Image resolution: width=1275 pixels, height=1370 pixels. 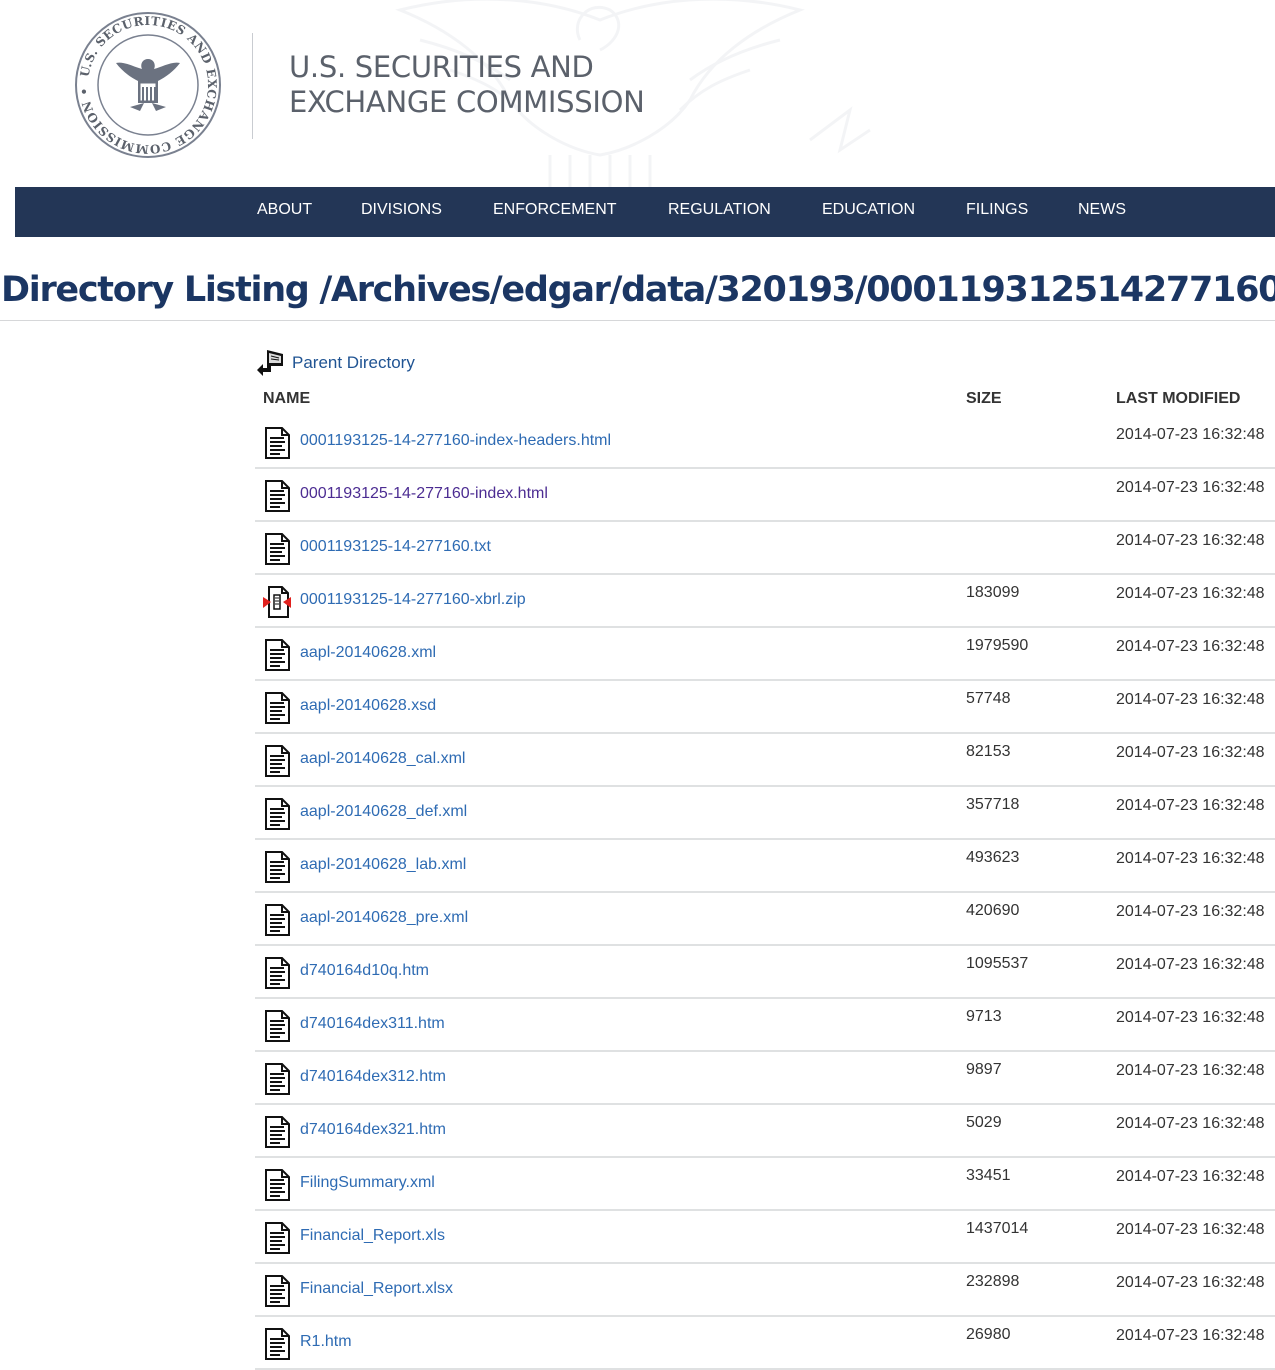 I want to click on file-link: d740164dex321.htm, so click(x=373, y=1130).